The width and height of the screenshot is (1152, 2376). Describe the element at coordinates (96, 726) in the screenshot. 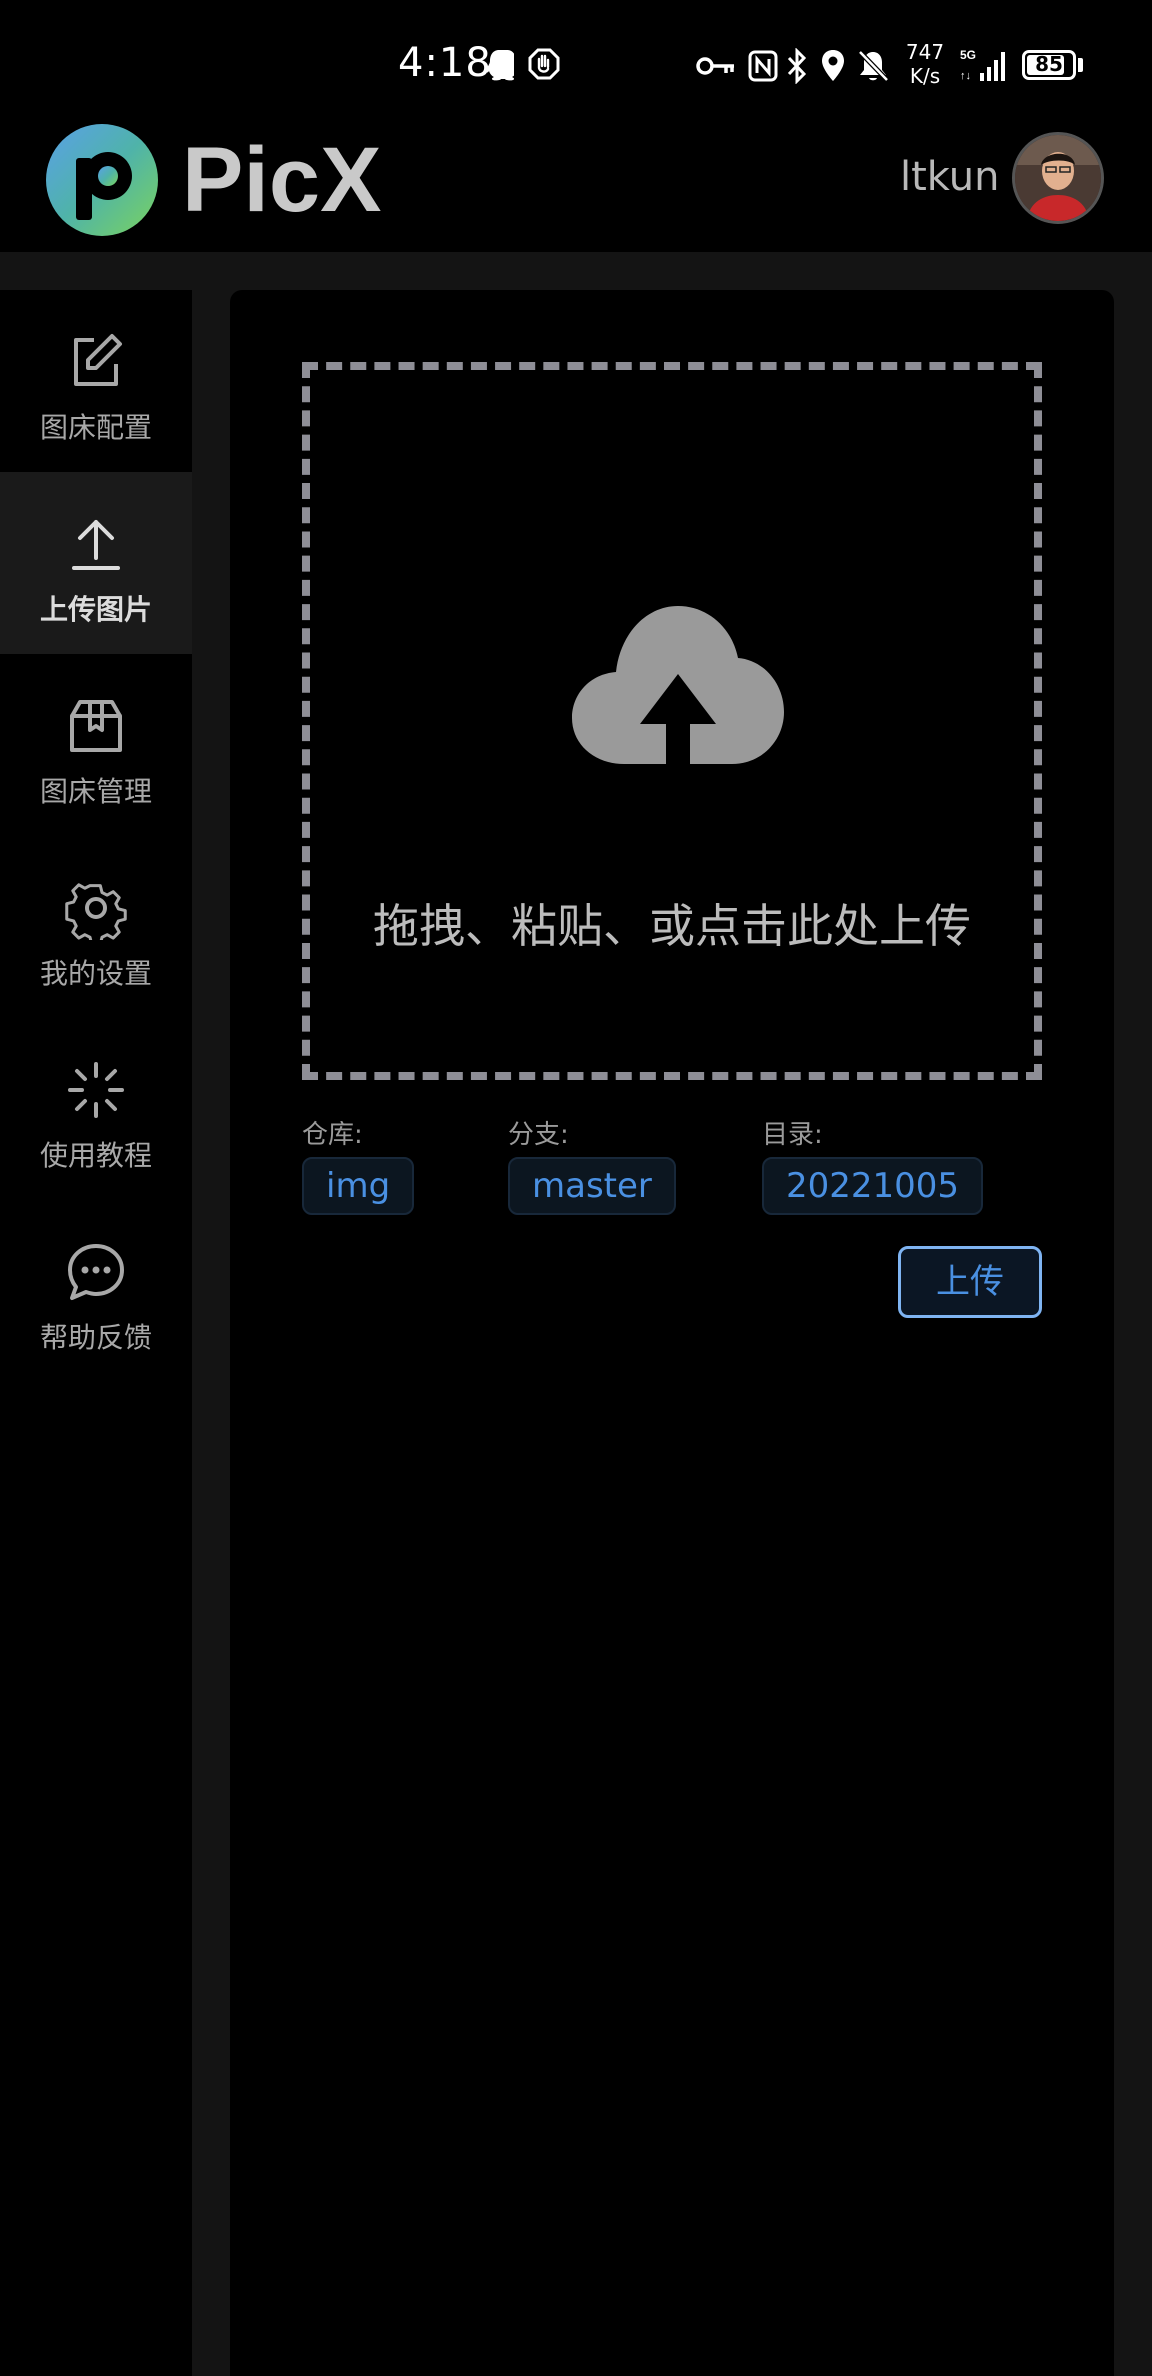

I see `box-icon` at that location.